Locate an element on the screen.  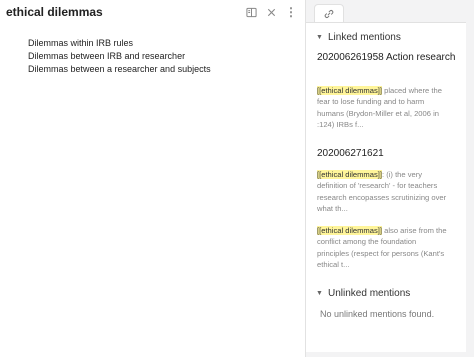
mention-file-title: 202006261958 Action research is located at coordinates (387, 58).